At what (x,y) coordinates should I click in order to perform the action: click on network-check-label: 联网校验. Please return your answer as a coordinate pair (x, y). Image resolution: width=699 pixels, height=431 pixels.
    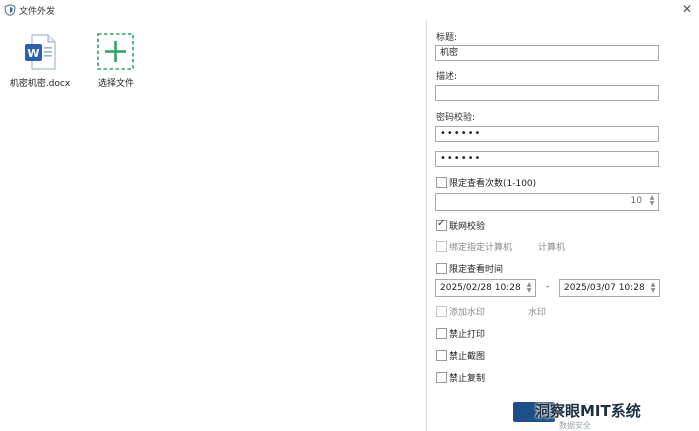
    Looking at the image, I should click on (467, 227).